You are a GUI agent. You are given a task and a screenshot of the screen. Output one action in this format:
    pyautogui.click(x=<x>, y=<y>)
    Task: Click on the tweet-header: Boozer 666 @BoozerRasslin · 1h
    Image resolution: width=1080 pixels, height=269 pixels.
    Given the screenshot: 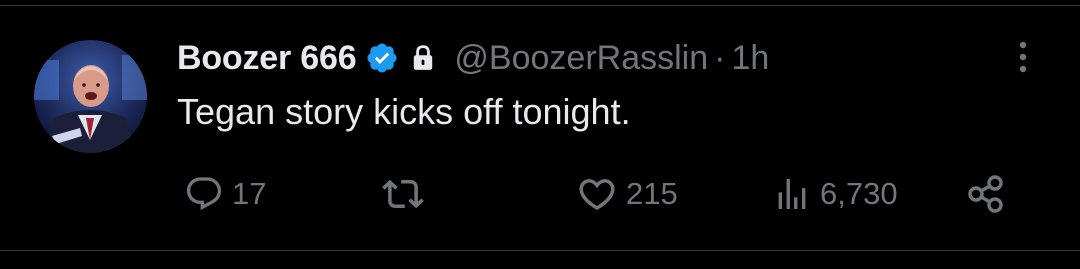 What is the action you would take?
    pyautogui.click(x=473, y=58)
    